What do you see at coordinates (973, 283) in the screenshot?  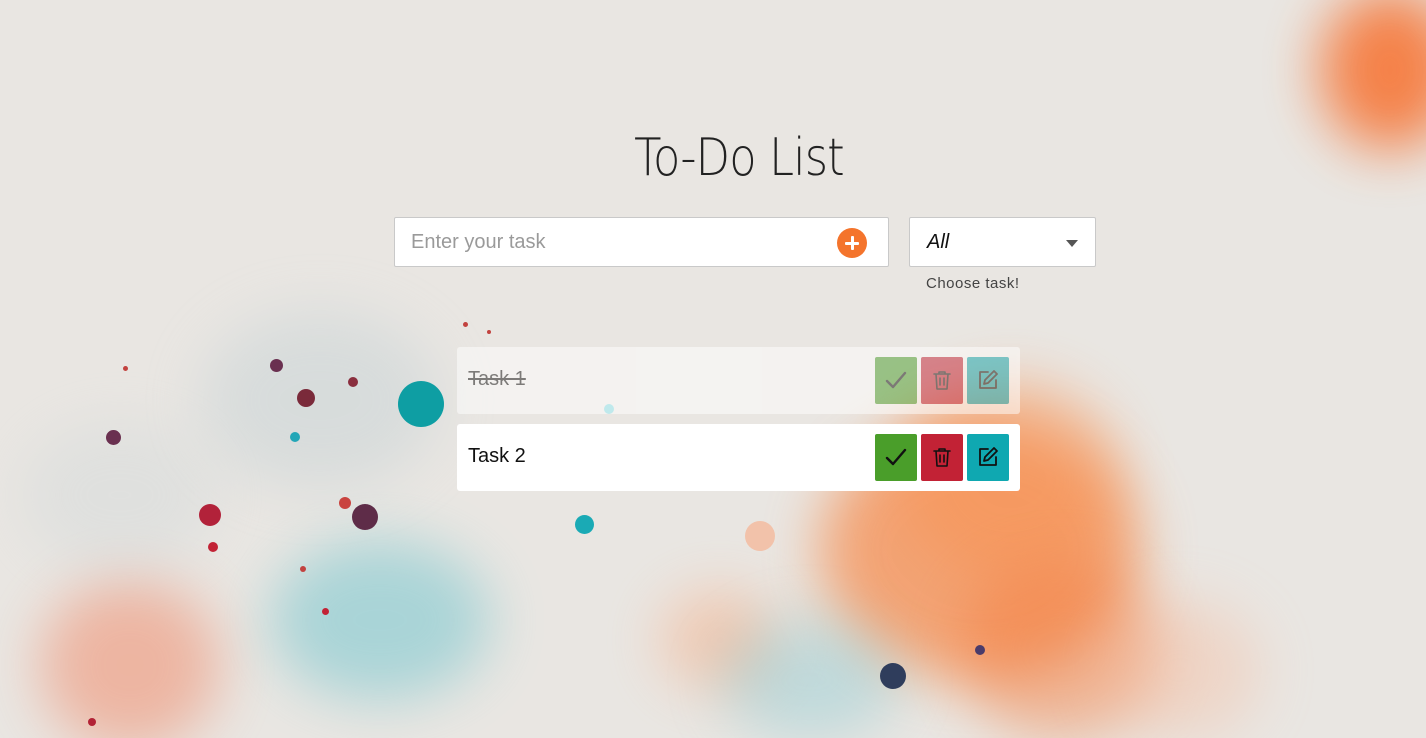 I see `filter-hint: Choose task!` at bounding box center [973, 283].